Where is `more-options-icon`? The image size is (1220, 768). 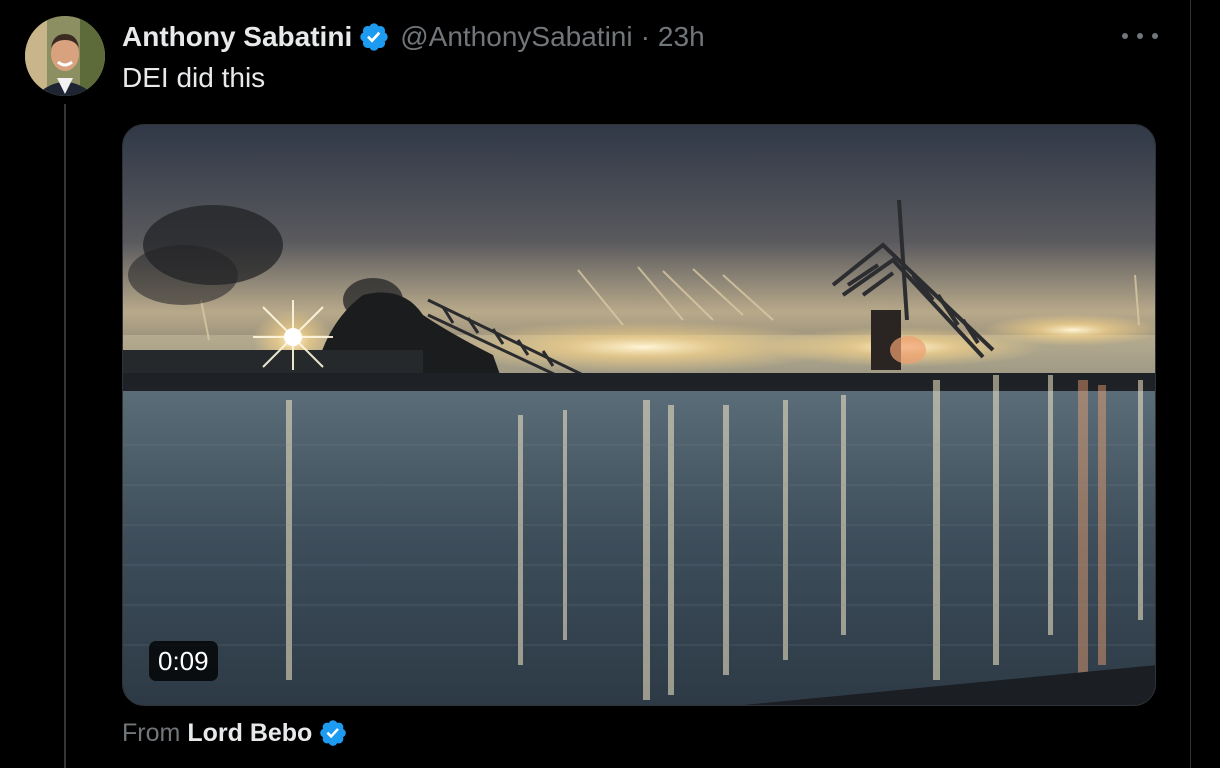 more-options-icon is located at coordinates (1140, 36).